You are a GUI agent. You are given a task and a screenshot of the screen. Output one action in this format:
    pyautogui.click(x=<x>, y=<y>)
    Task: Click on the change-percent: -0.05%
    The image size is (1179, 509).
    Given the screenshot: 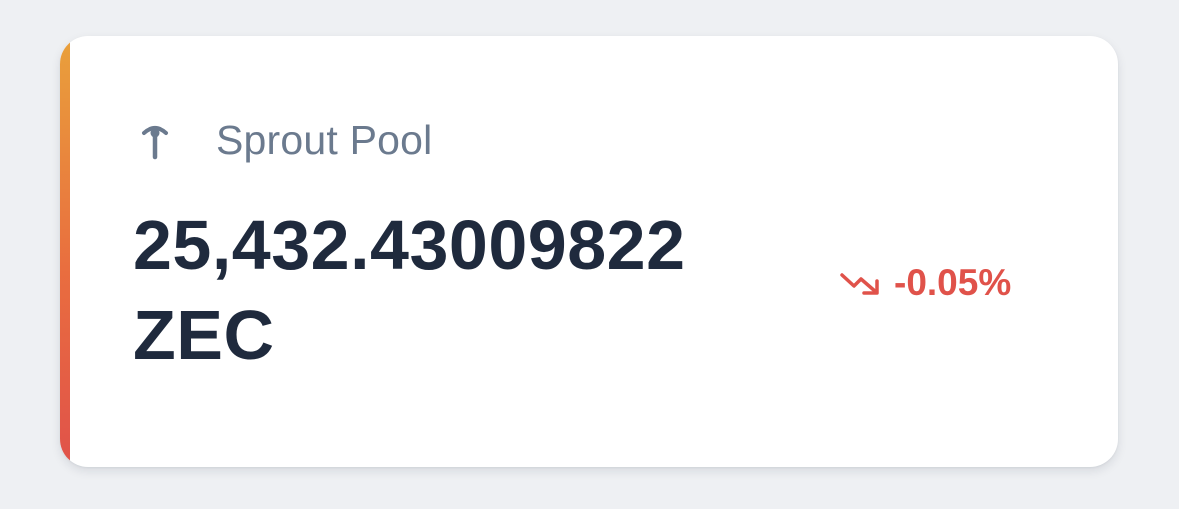 What is the action you would take?
    pyautogui.click(x=953, y=282)
    